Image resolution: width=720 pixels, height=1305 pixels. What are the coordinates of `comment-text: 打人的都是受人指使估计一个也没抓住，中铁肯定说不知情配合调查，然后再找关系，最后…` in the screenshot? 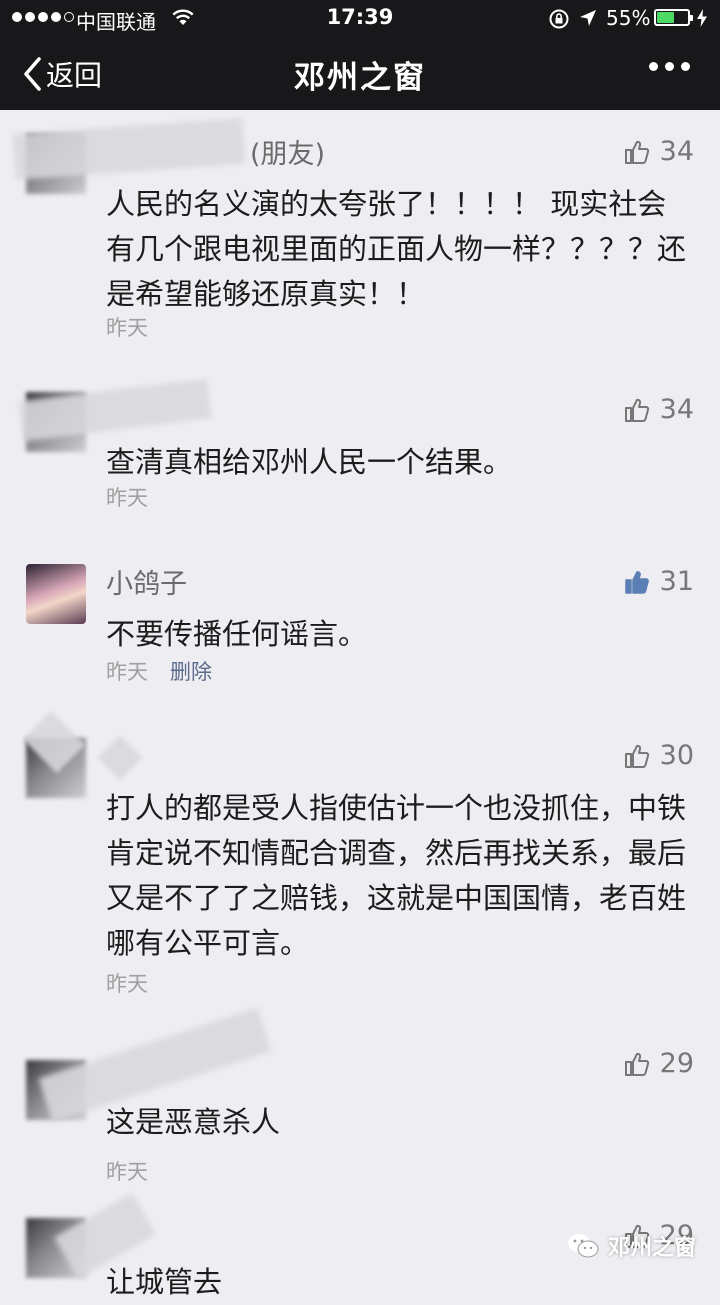 It's located at (396, 875).